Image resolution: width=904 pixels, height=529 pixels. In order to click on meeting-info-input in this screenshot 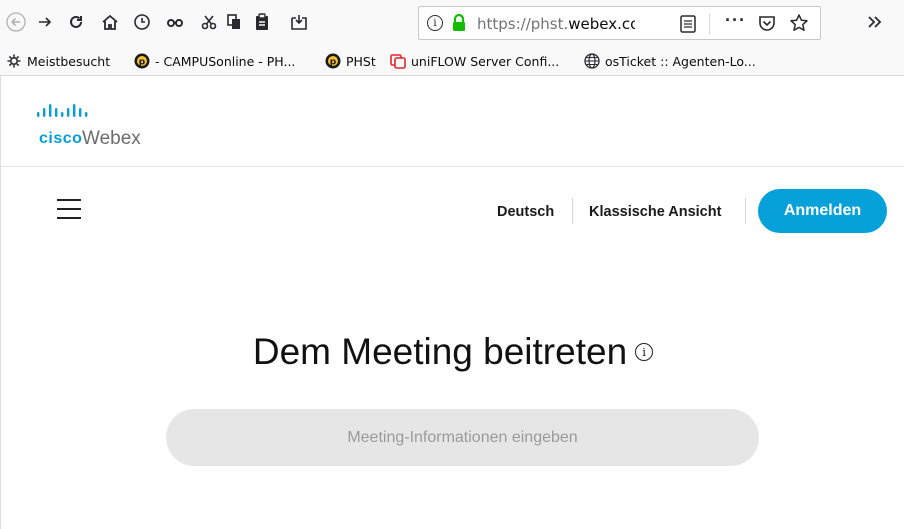, I will do `click(462, 437)`.